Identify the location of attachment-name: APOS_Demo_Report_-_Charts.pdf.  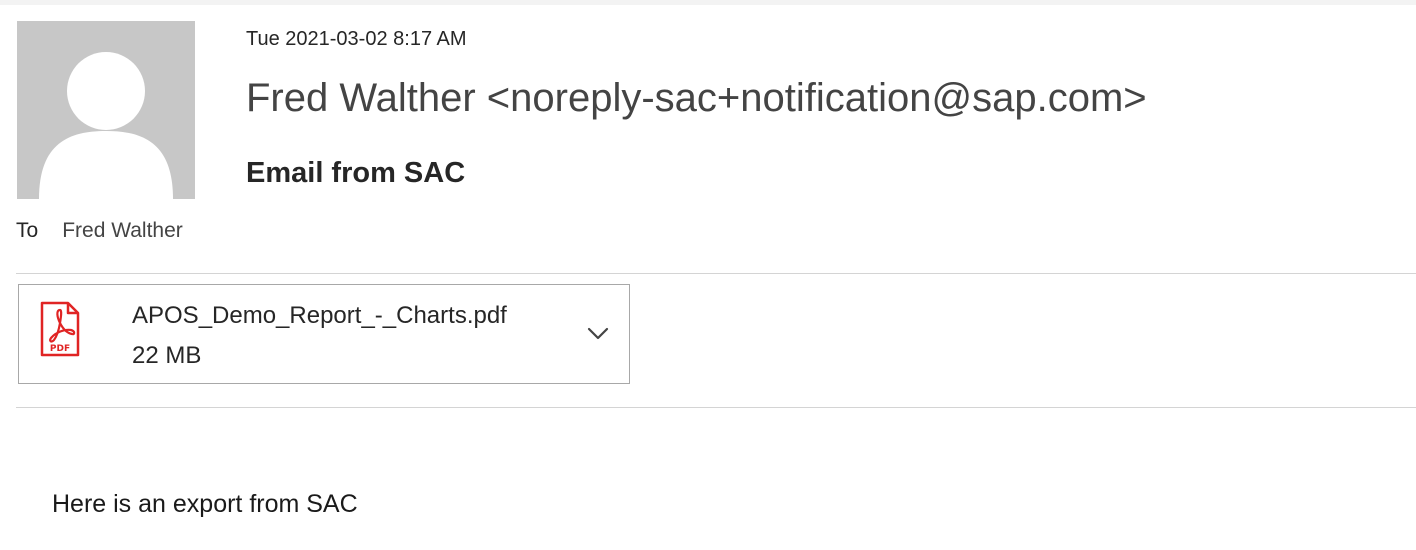
(319, 315).